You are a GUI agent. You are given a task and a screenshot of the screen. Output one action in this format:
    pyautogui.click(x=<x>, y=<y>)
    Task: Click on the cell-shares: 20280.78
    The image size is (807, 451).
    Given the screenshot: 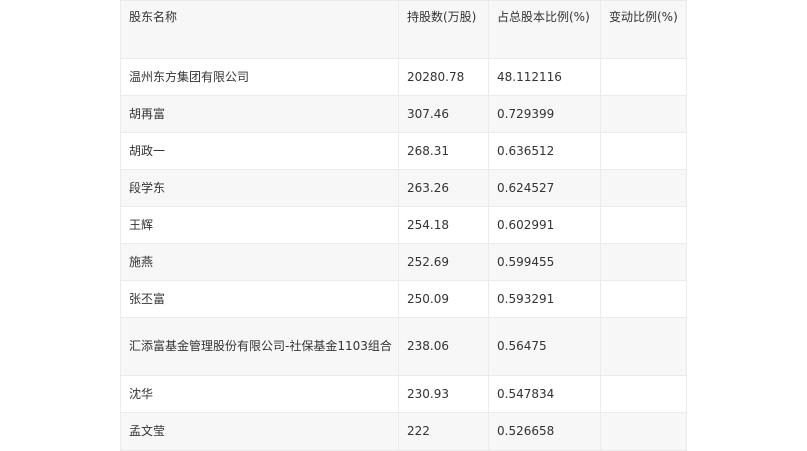 What is the action you would take?
    pyautogui.click(x=443, y=77)
    